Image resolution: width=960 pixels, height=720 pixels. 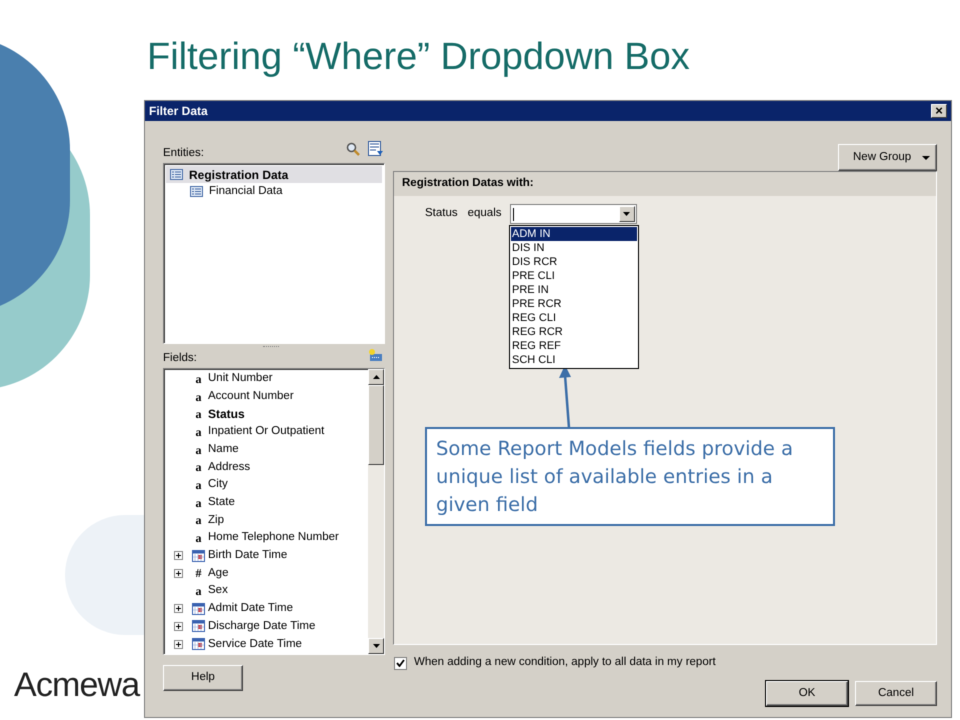 What do you see at coordinates (262, 626) in the screenshot?
I see `field-label: Discharge Date Time` at bounding box center [262, 626].